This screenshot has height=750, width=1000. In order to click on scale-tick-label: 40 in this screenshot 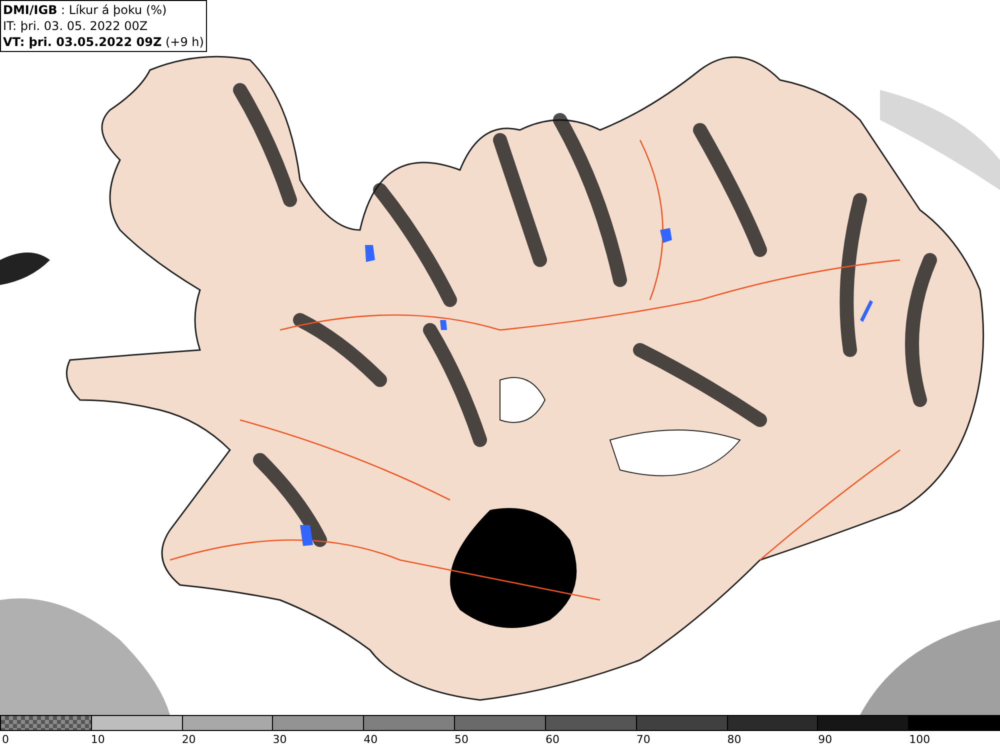, I will do `click(371, 740)`.